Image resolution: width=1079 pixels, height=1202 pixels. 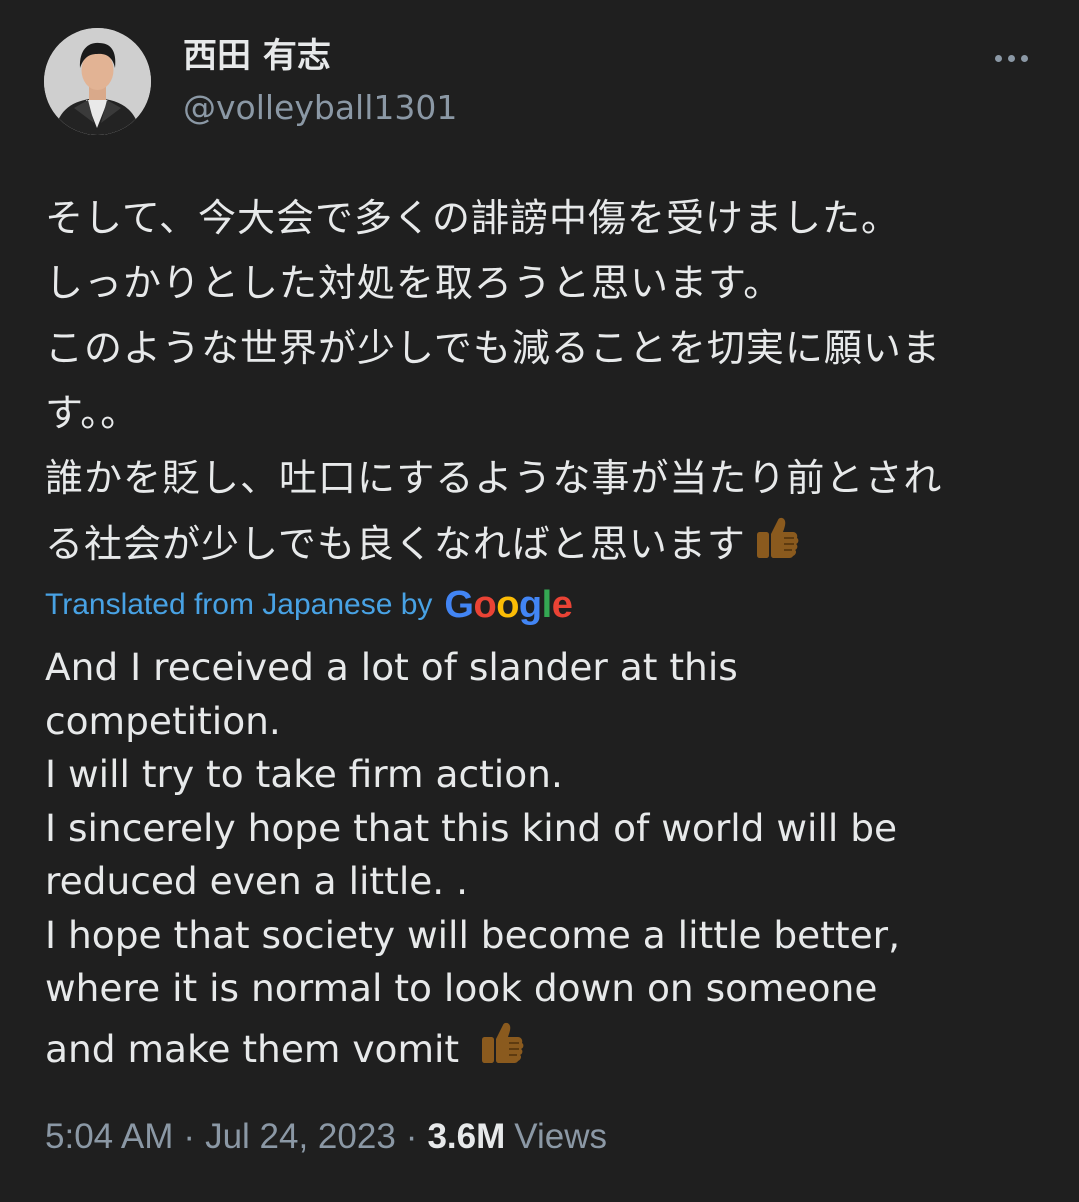 I want to click on original-text-line-with-emoji: る社会が少しでも良くなればと思います, so click(x=545, y=547).